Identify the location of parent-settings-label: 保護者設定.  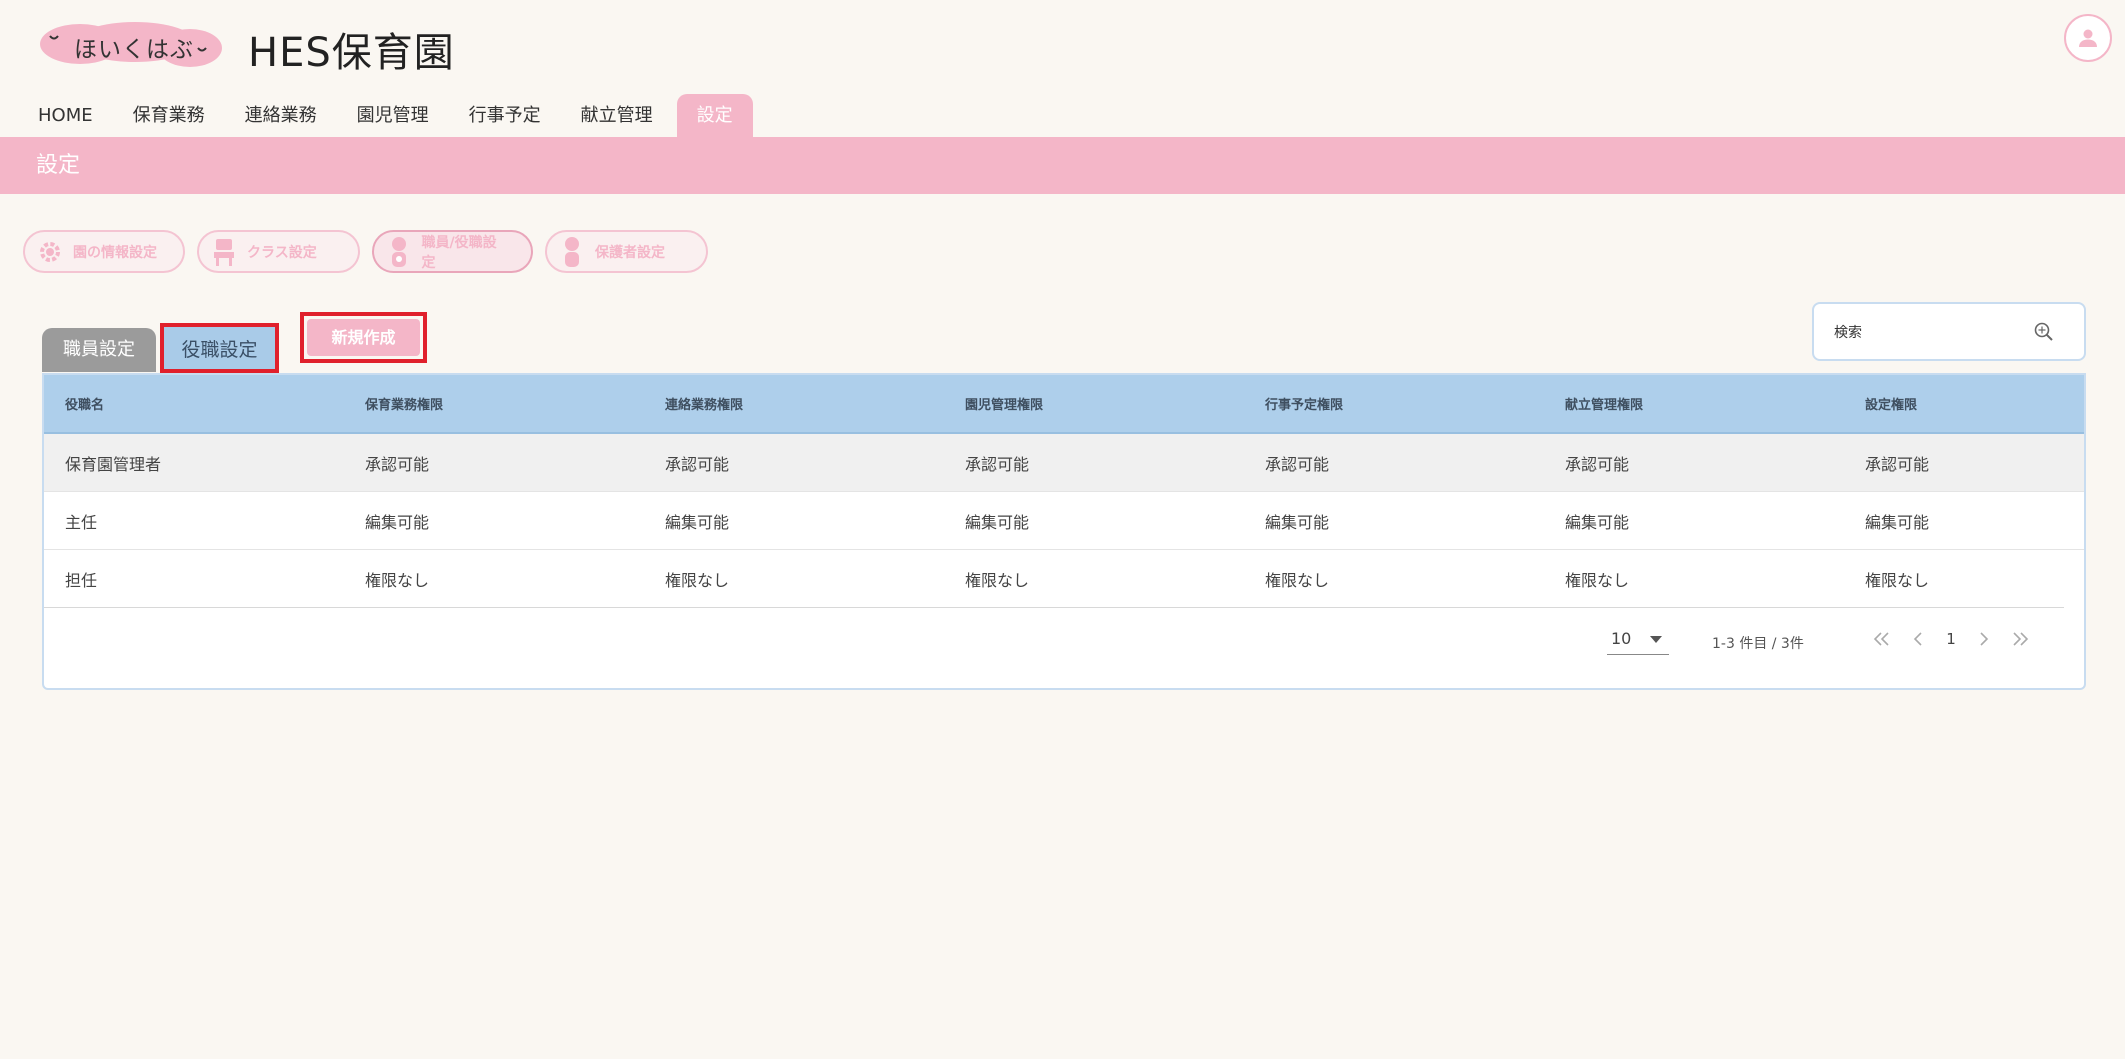
(630, 252).